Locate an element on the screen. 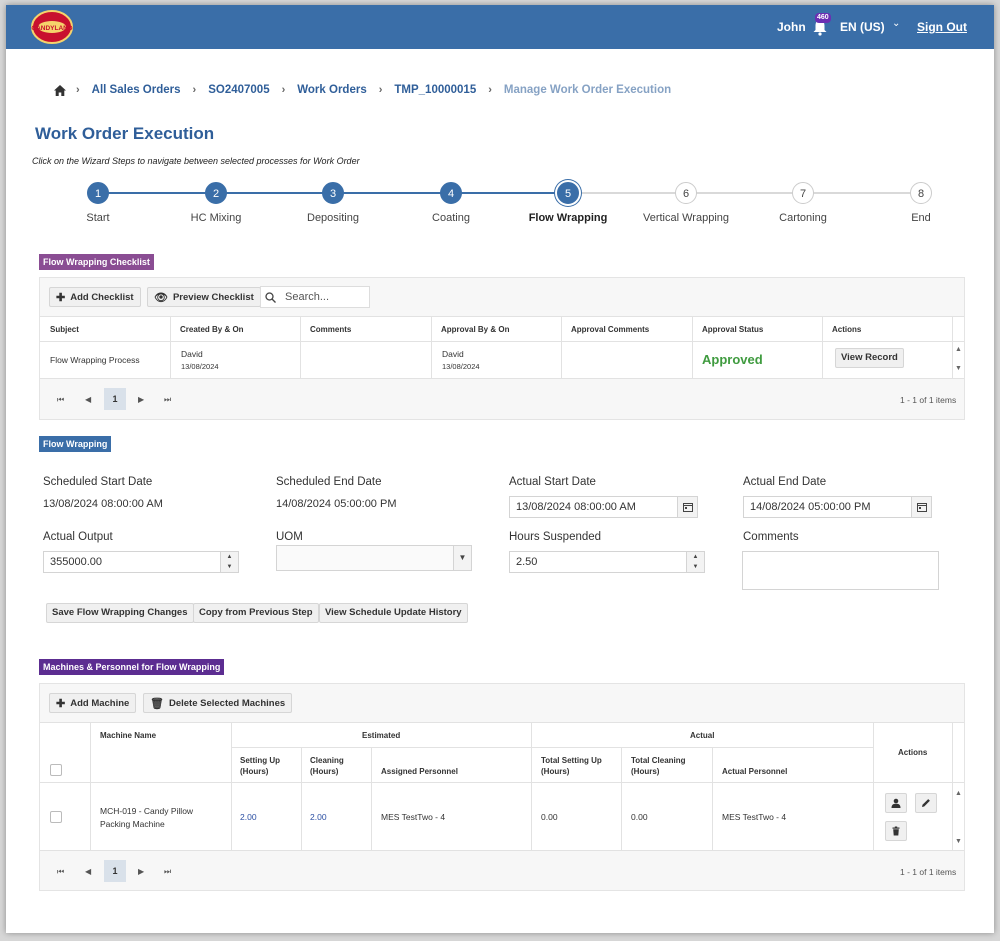 This screenshot has width=1000, height=941. comments-textarea is located at coordinates (840, 570).